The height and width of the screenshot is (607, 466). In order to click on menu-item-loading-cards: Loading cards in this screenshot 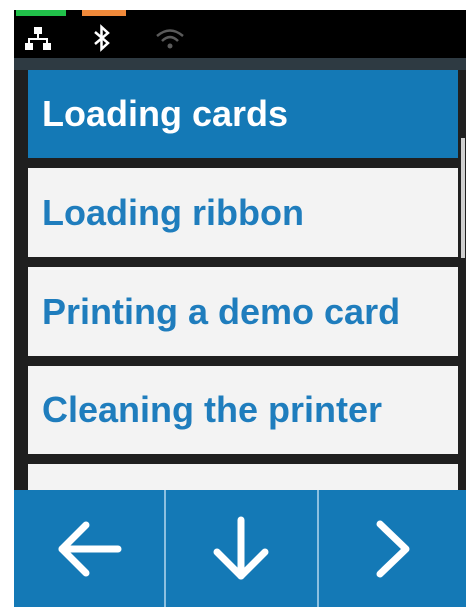, I will do `click(243, 114)`.